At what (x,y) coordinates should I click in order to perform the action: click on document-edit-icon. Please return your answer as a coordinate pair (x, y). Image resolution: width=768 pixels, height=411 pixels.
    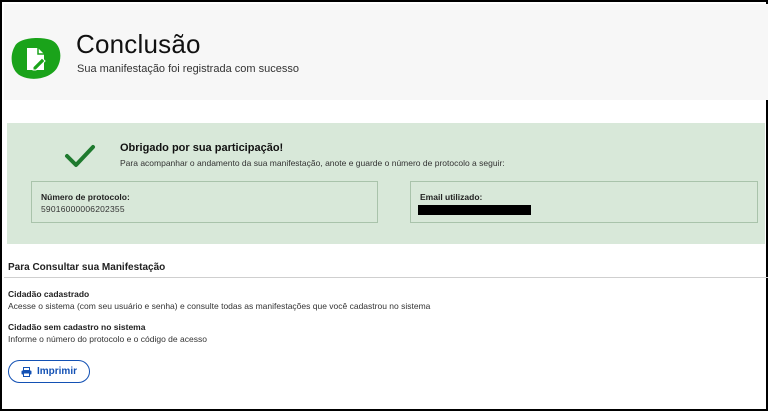
    Looking at the image, I should click on (36, 58).